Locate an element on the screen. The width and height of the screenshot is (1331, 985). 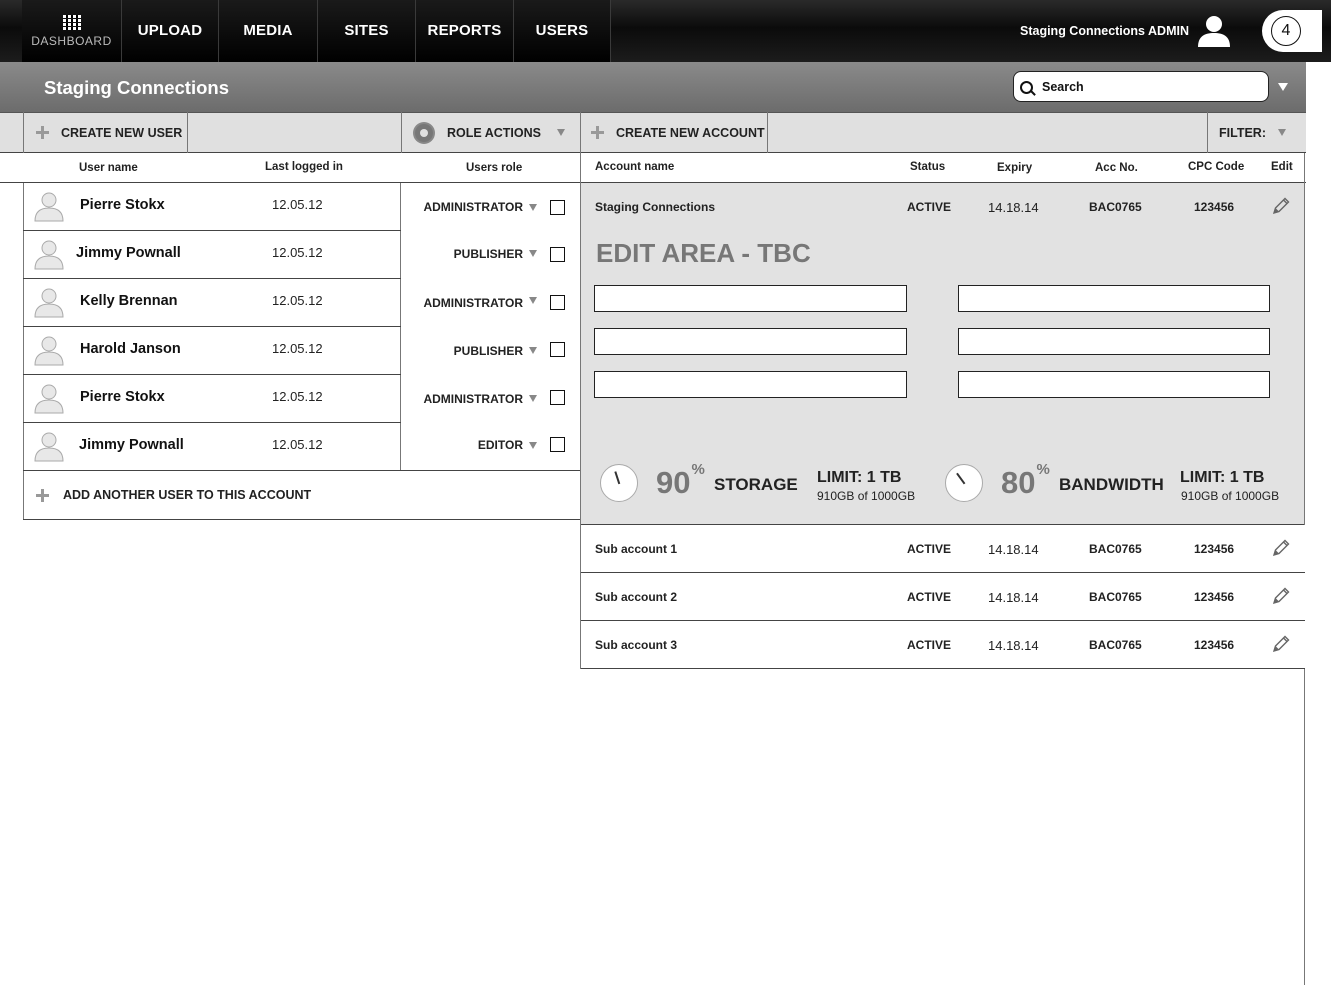
nav-upload: UPLOAD is located at coordinates (170, 31).